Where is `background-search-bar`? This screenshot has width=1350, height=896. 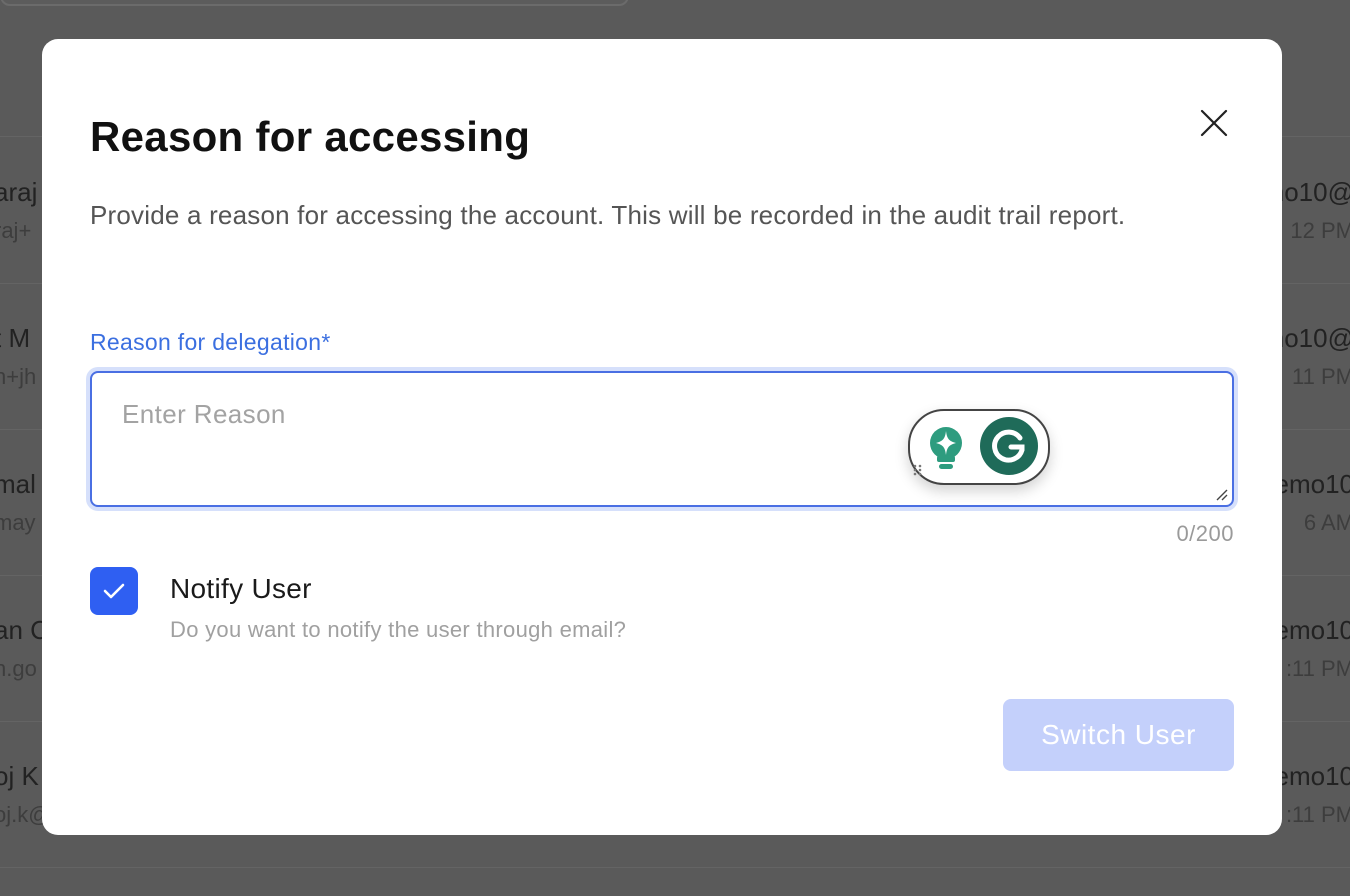 background-search-bar is located at coordinates (314, 3).